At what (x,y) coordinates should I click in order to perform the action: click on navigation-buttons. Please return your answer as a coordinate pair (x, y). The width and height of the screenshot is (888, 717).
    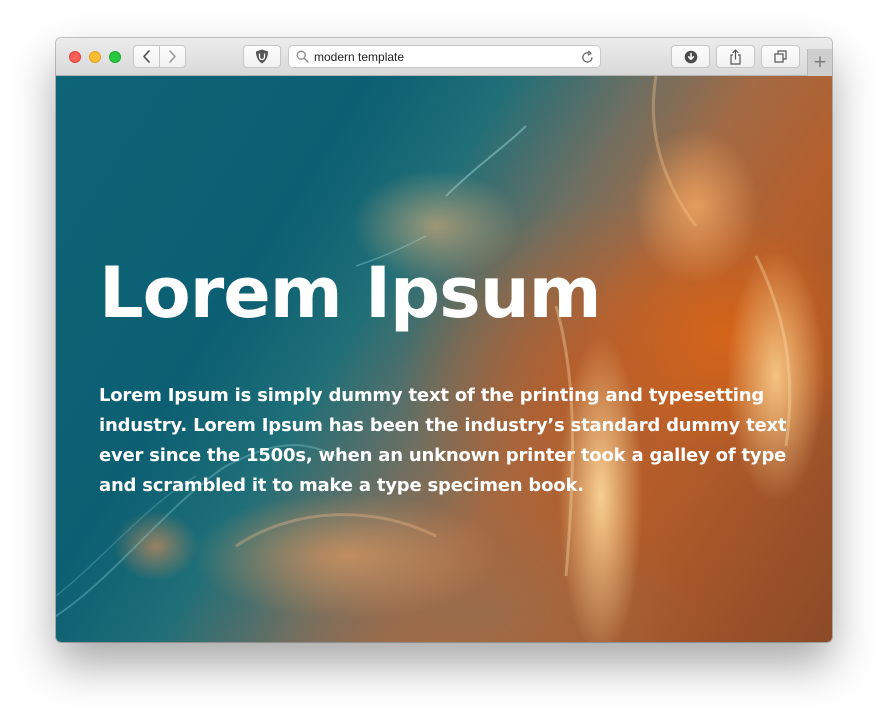
    Looking at the image, I should click on (159, 56).